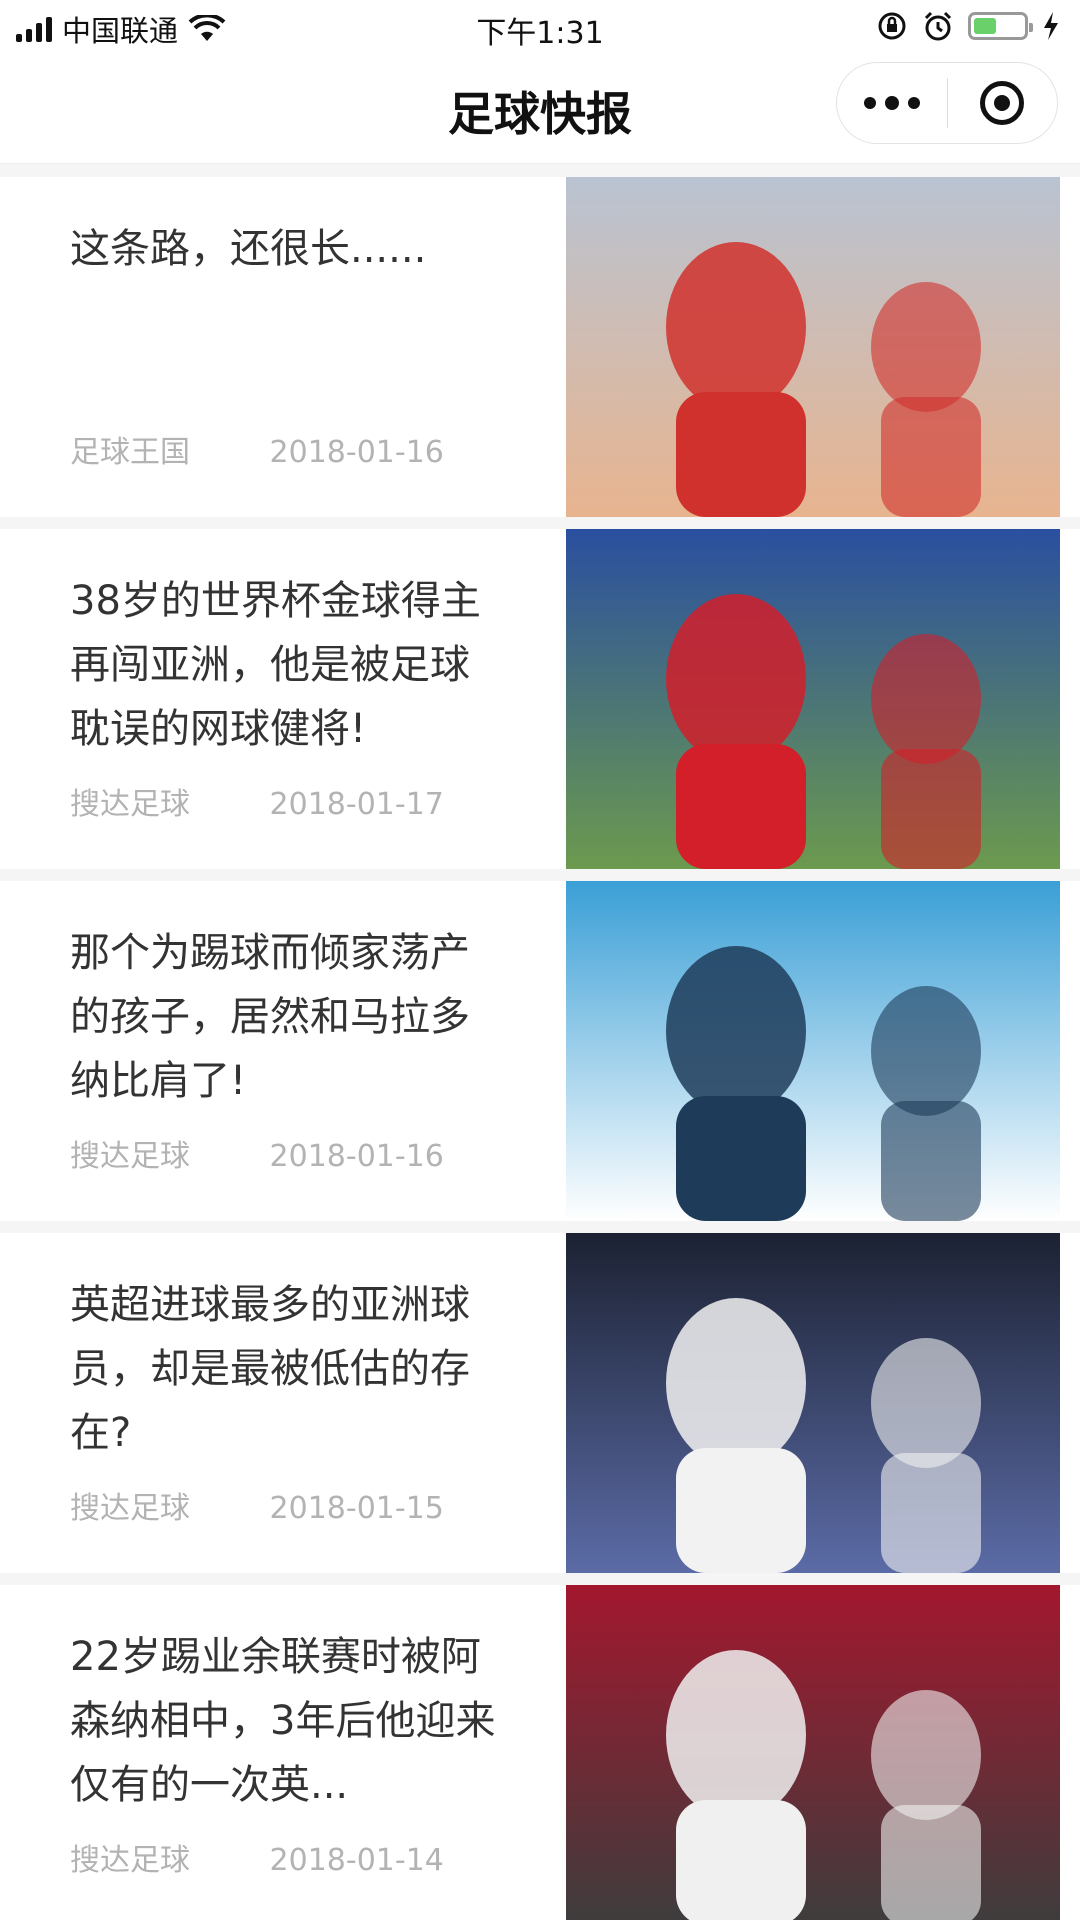 This screenshot has width=1080, height=1920. I want to click on article-source: 足球王国, so click(130, 452).